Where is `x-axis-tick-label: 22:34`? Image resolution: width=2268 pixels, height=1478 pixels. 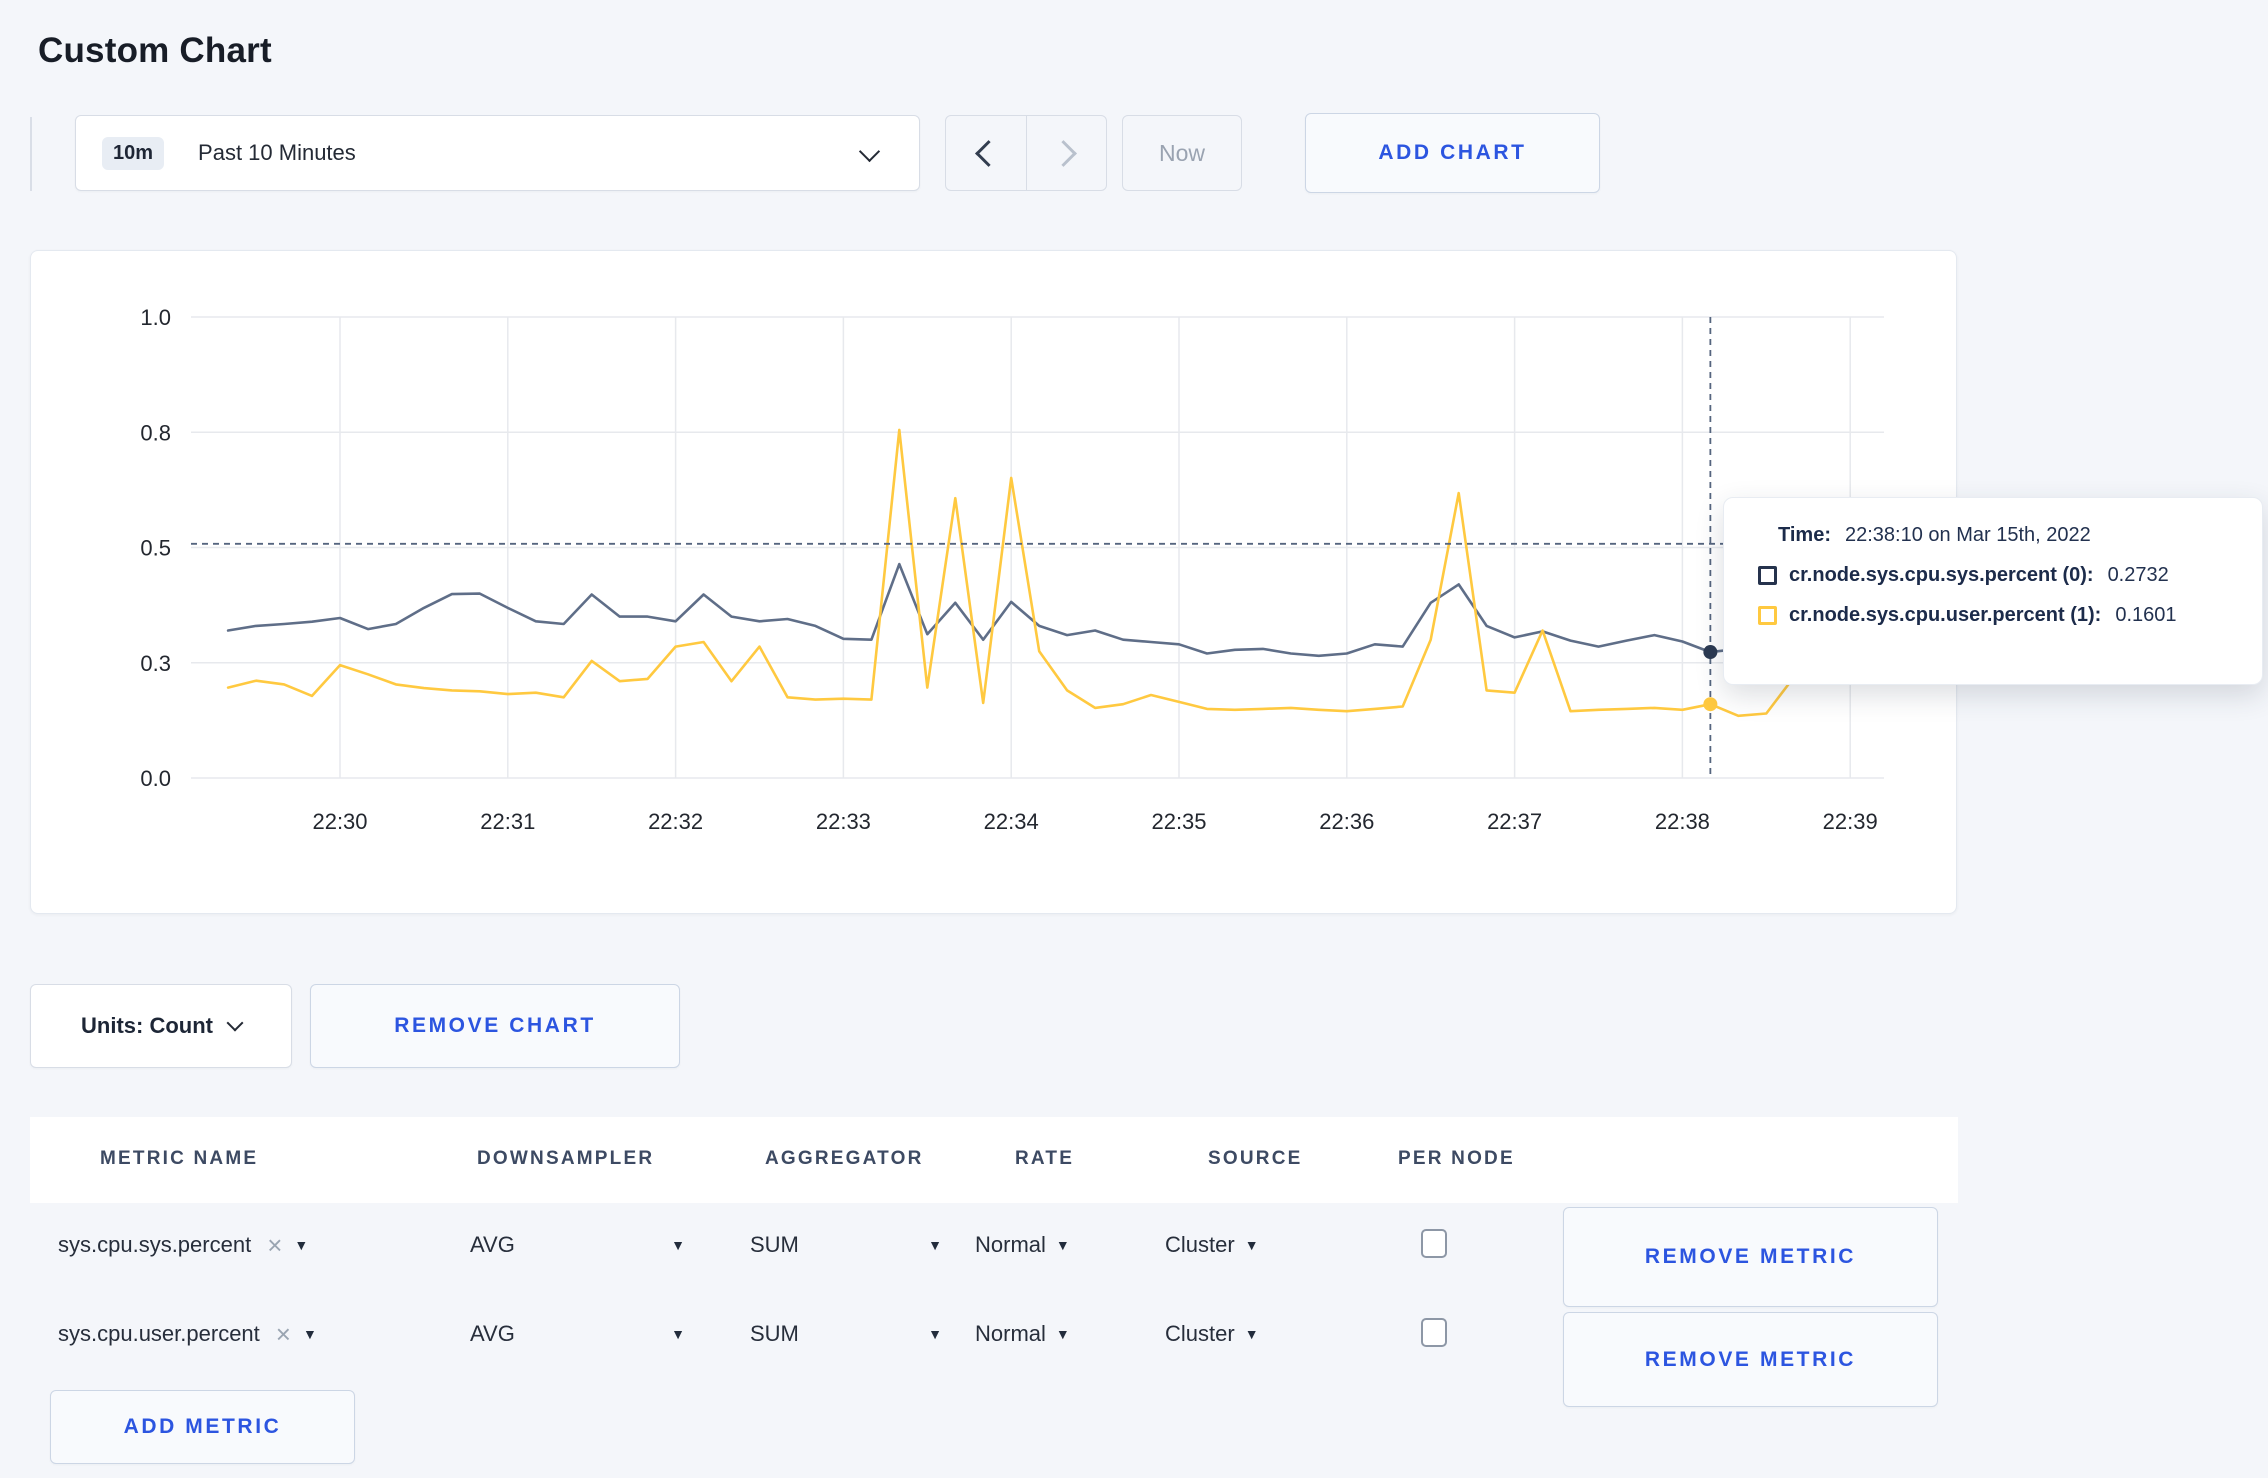
x-axis-tick-label: 22:34 is located at coordinates (1011, 821).